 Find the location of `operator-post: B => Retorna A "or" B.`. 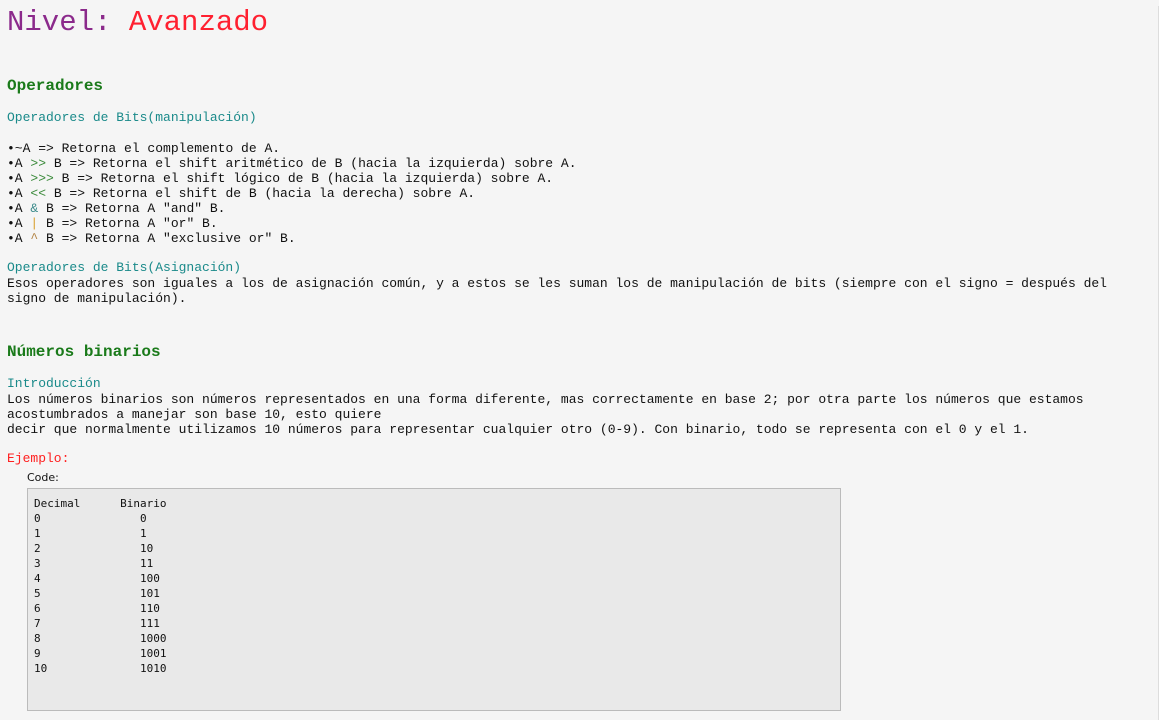

operator-post: B => Retorna A "or" B. is located at coordinates (128, 223).